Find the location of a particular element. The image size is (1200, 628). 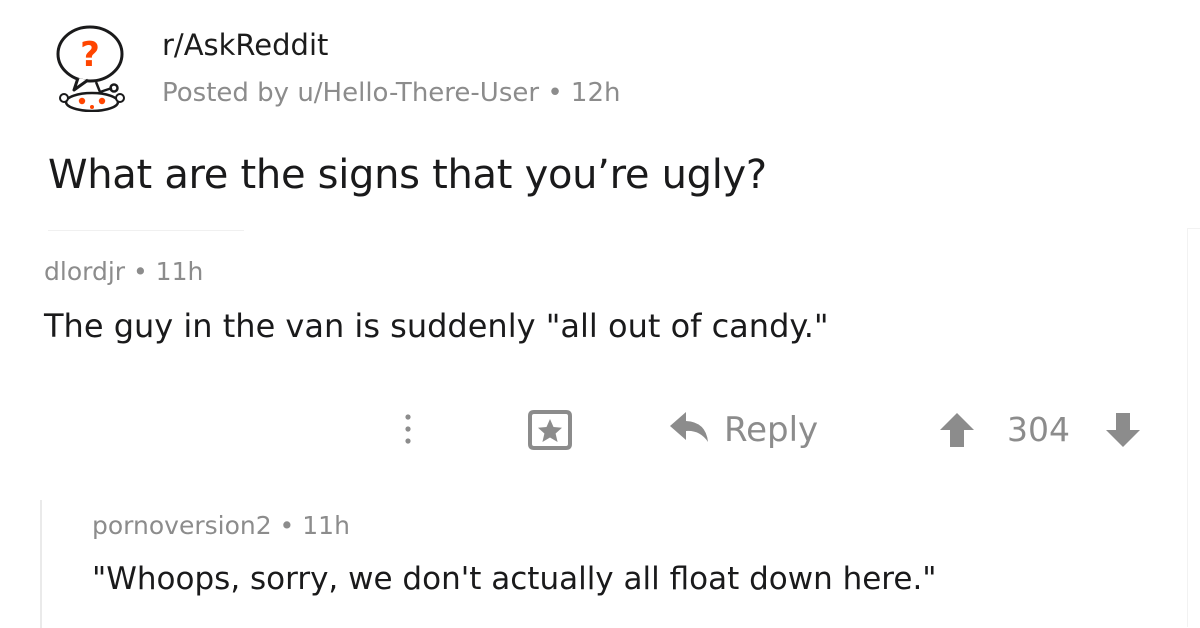

subreddit-name: r/AskReddit is located at coordinates (245, 45).